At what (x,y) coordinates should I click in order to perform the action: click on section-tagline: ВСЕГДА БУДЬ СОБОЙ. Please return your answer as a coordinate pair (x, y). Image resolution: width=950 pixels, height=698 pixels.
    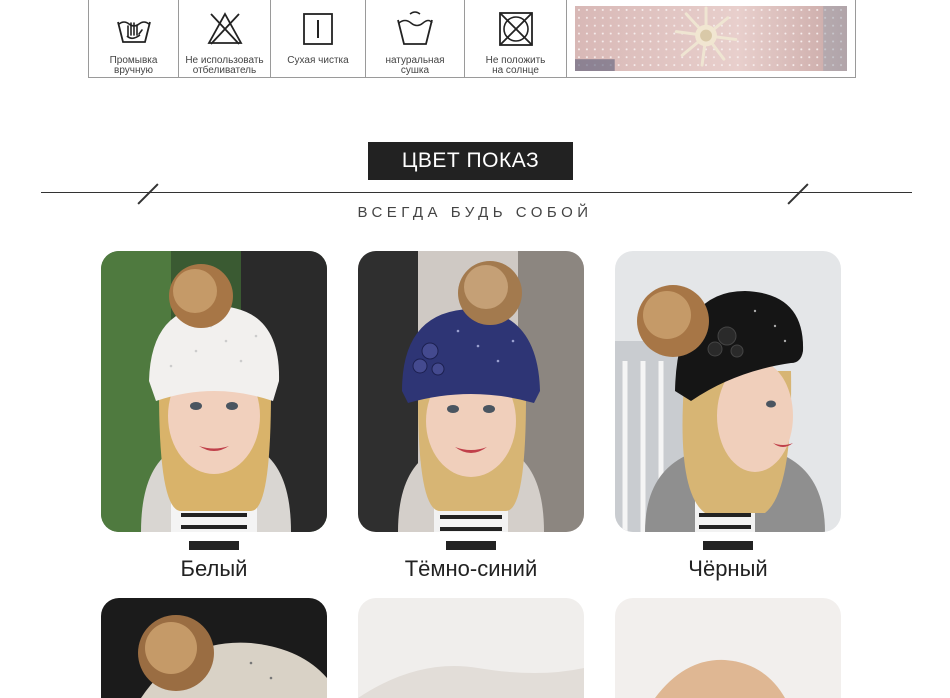
    Looking at the image, I should click on (475, 212).